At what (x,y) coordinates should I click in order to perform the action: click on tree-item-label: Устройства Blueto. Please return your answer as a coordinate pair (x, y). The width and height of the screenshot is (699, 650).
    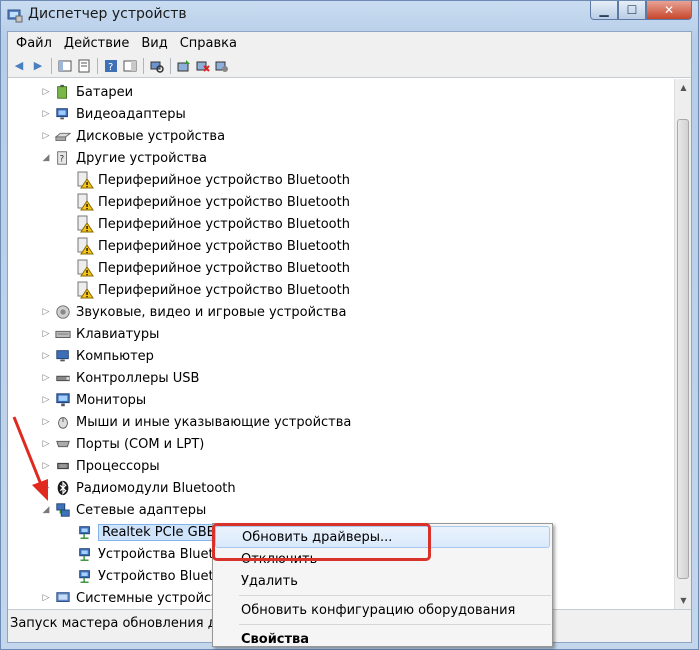
    Looking at the image, I should click on (160, 554).